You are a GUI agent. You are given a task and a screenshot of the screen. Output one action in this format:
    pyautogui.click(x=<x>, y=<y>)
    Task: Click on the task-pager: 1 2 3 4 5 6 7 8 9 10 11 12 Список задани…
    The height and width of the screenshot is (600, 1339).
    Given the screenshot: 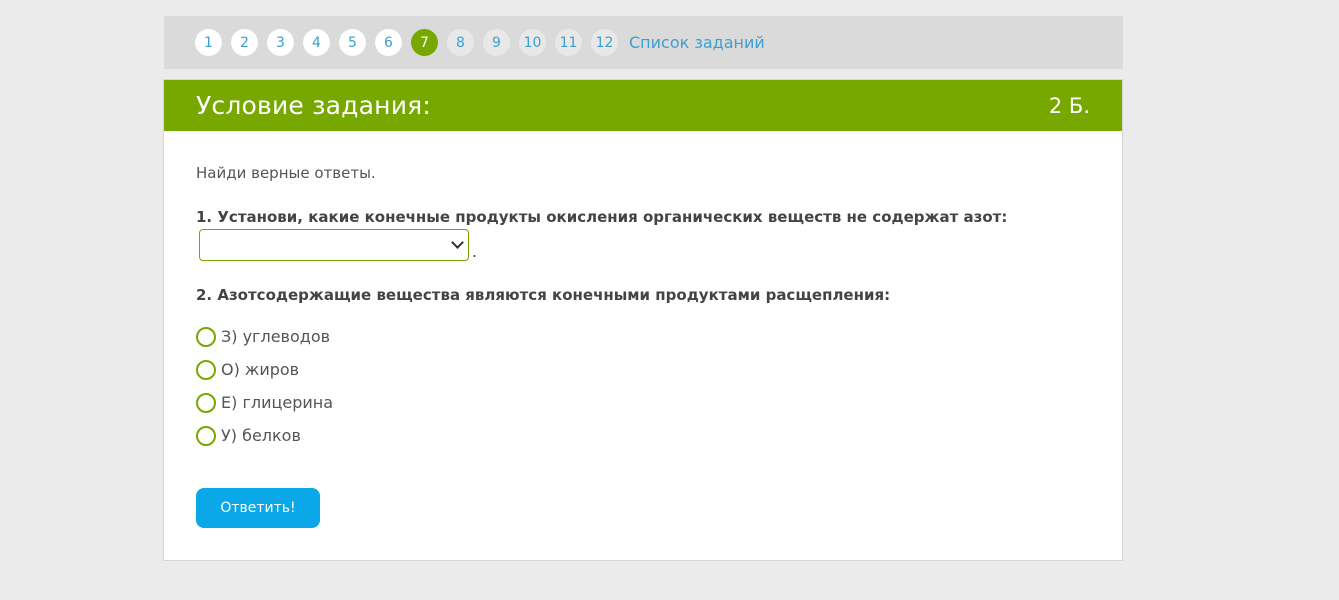 What is the action you would take?
    pyautogui.click(x=643, y=42)
    